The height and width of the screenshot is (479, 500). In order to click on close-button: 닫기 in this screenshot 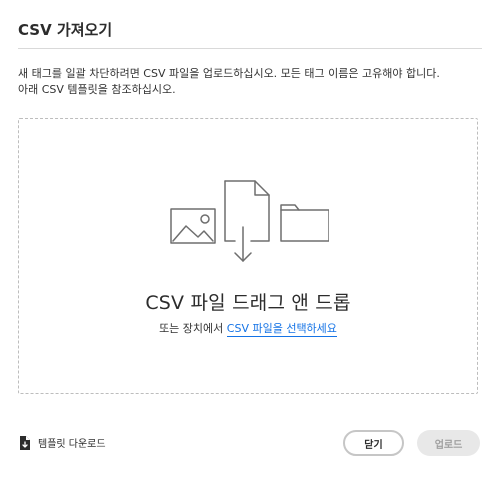, I will do `click(373, 443)`.